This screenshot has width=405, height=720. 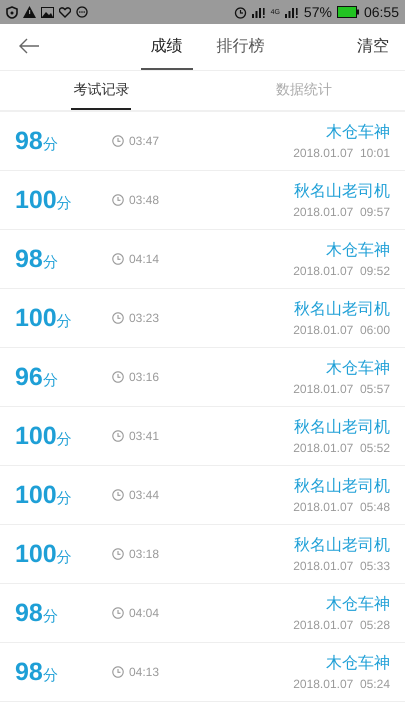 I want to click on battery-icon, so click(x=347, y=12).